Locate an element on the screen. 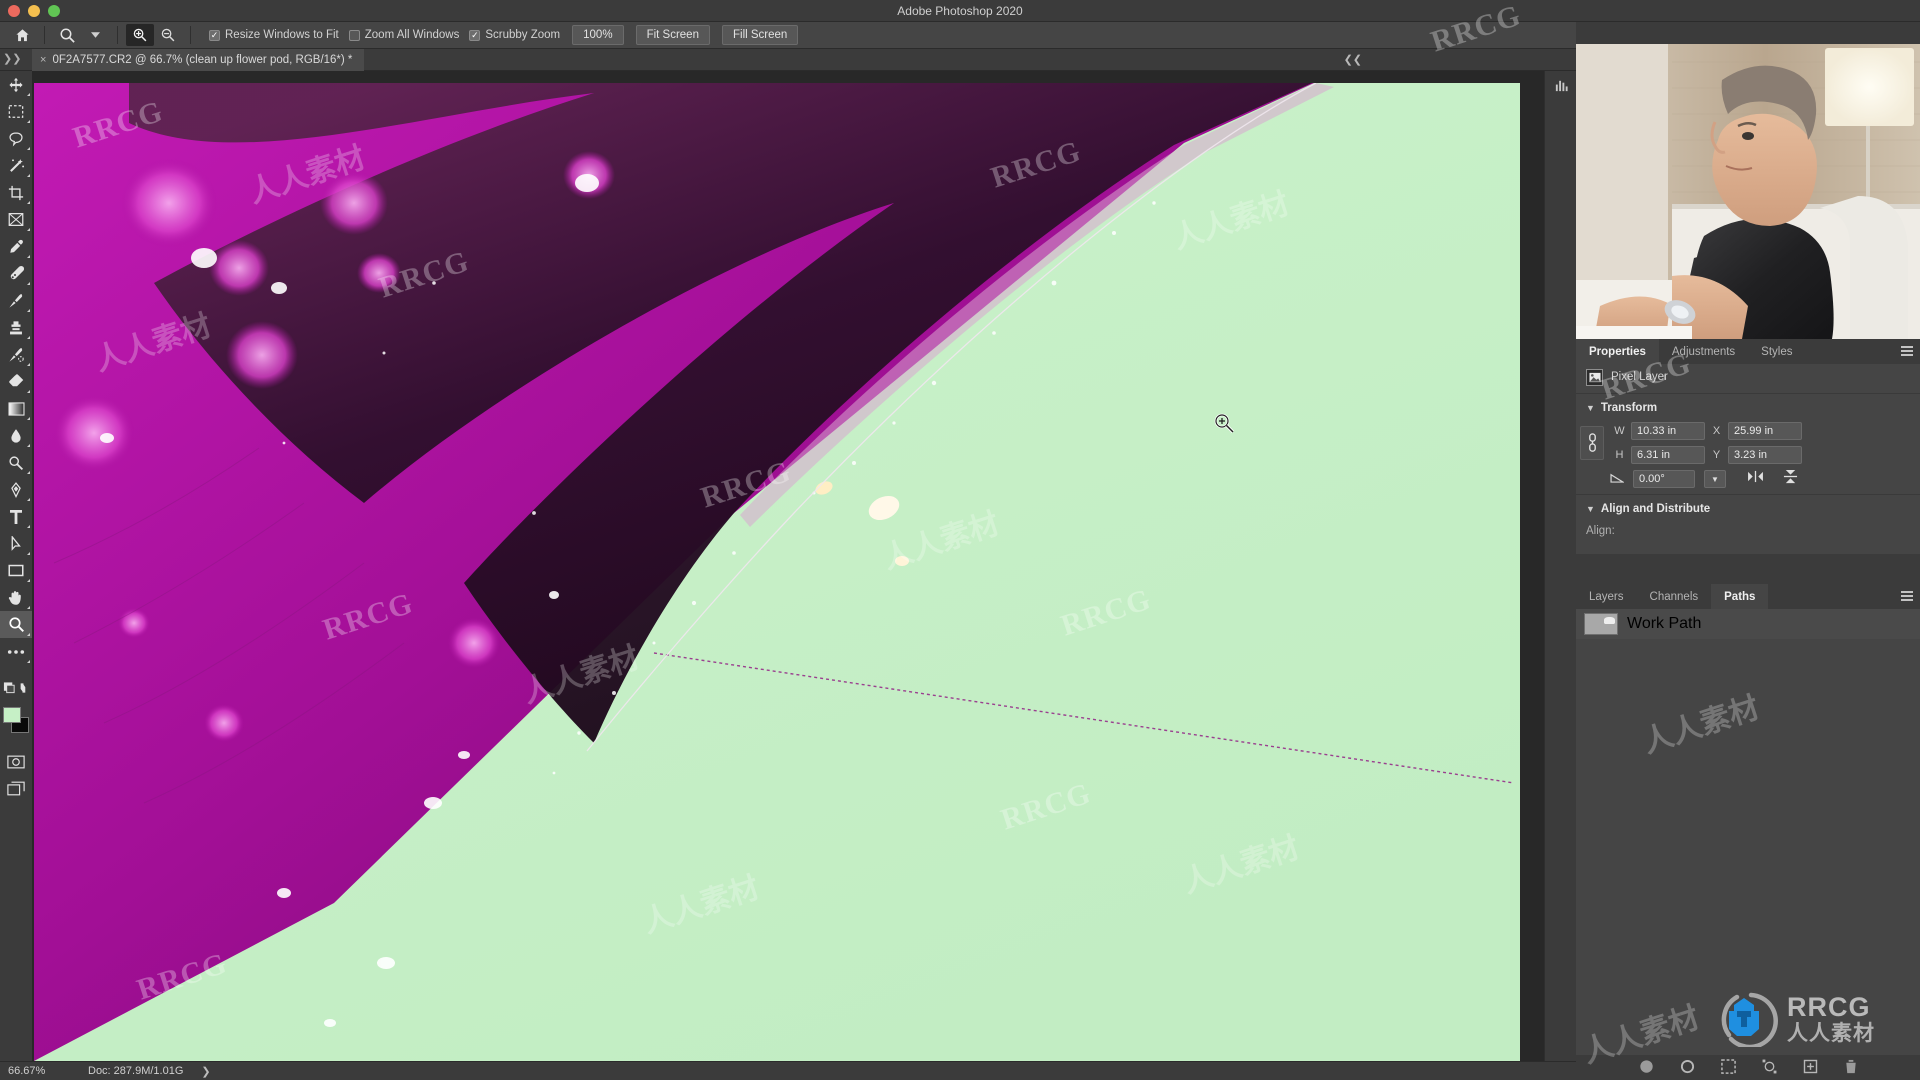  checkbox-resize-windows-to-fit: Resize Windows to Fit is located at coordinates (274, 35).